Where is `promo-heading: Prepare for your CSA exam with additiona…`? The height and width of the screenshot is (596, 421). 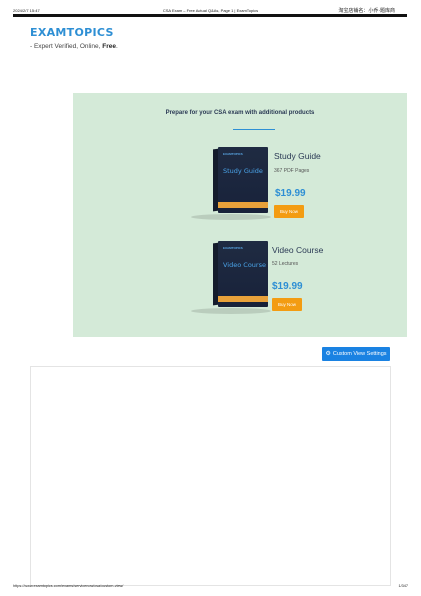 promo-heading: Prepare for your CSA exam with additiona… is located at coordinates (240, 113).